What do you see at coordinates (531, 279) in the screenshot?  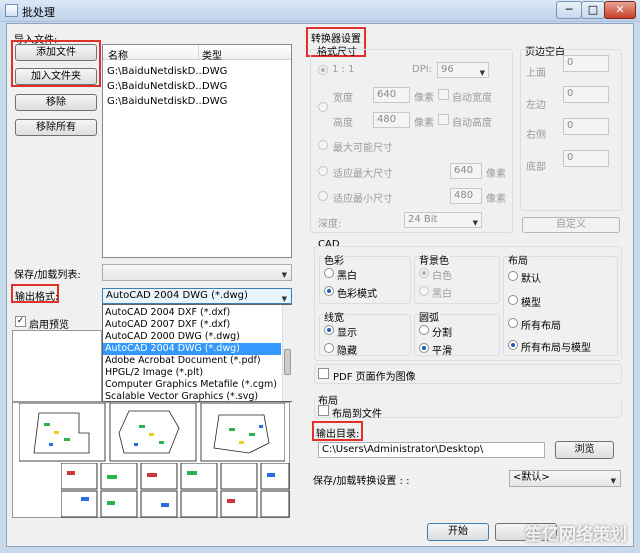 I see `layout-default-label: 默认` at bounding box center [531, 279].